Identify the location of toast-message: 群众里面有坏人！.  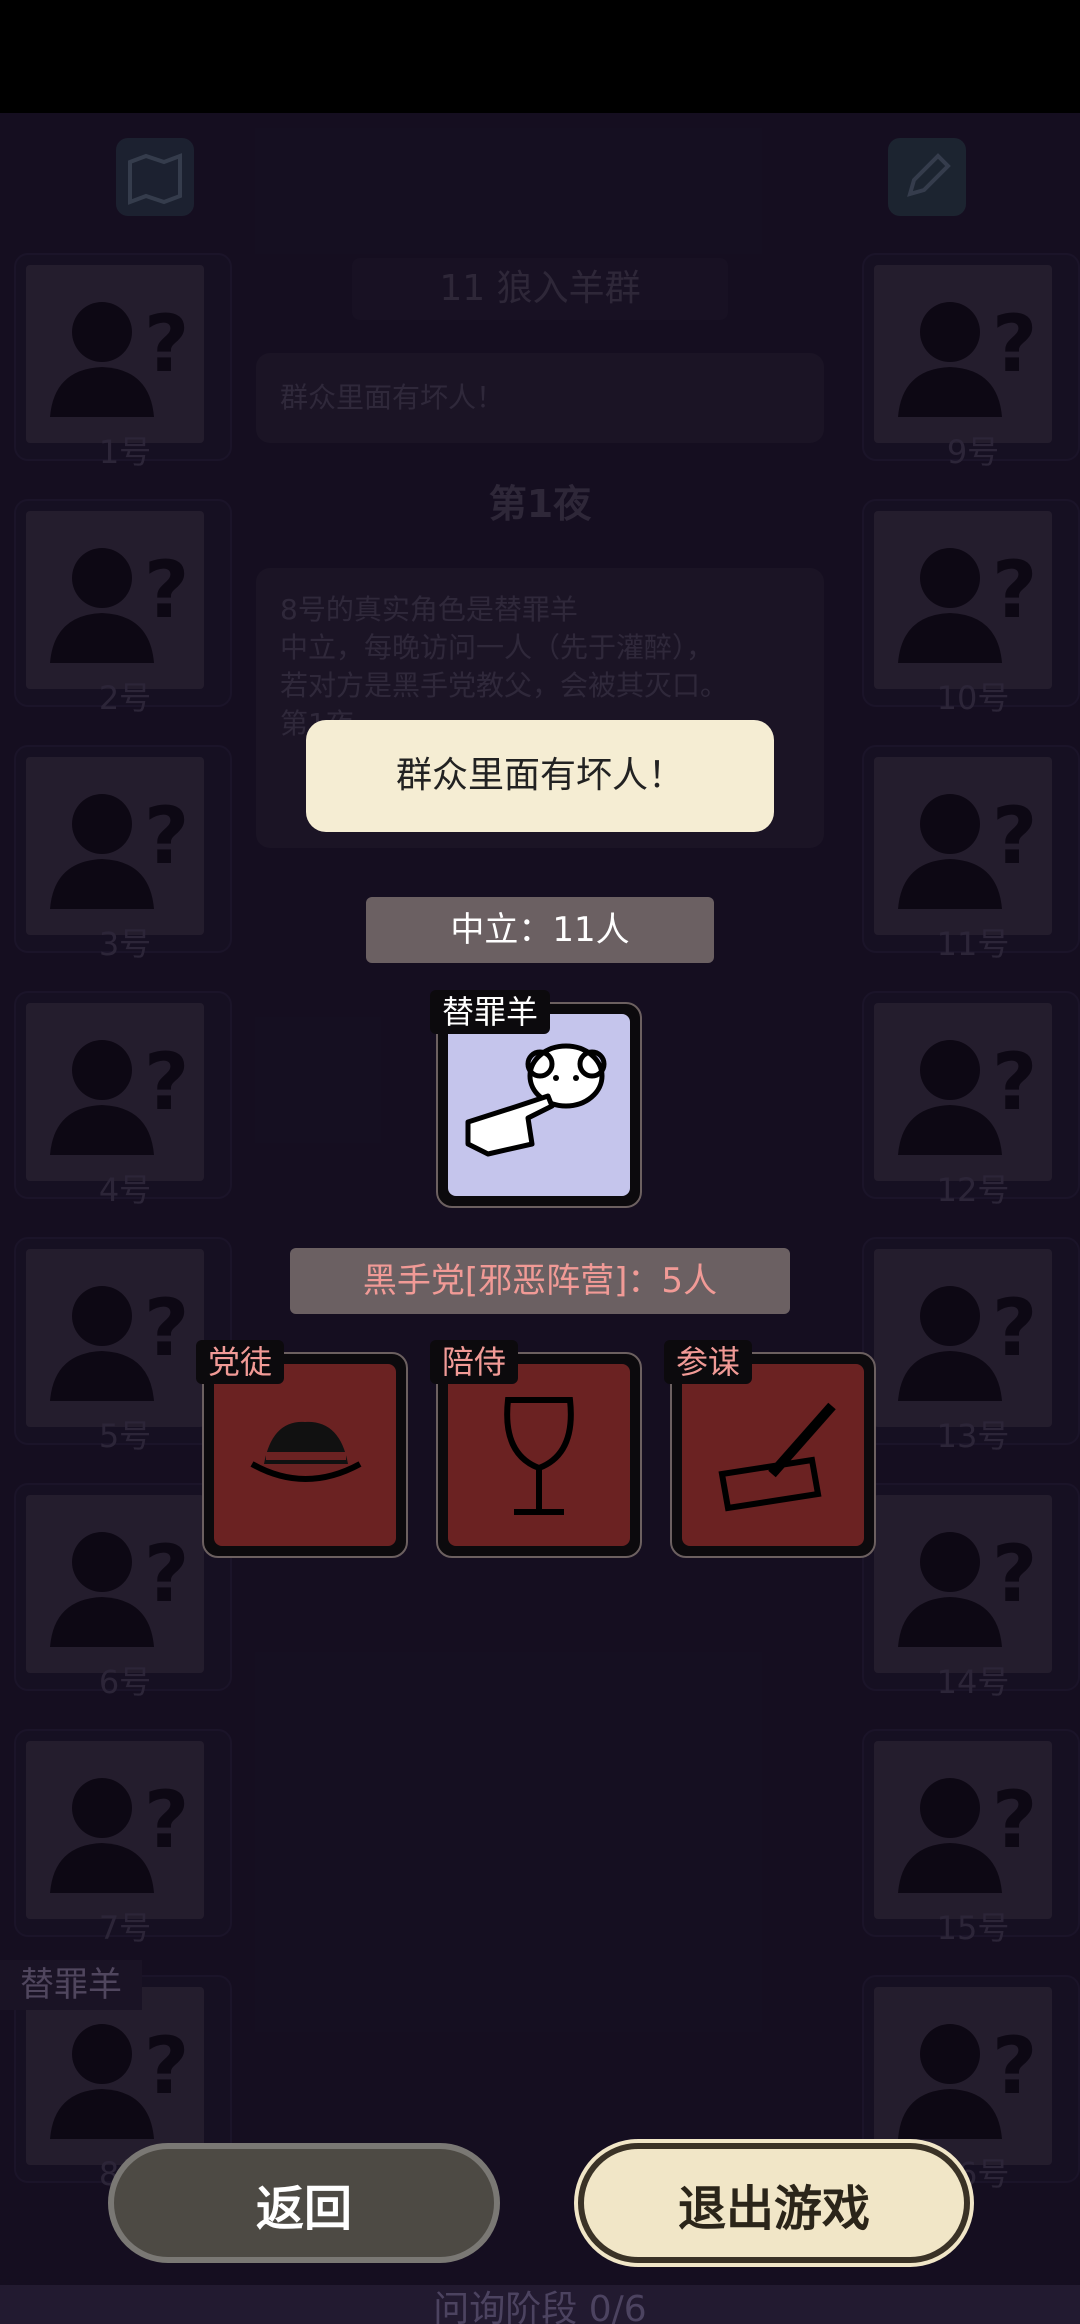
(540, 776).